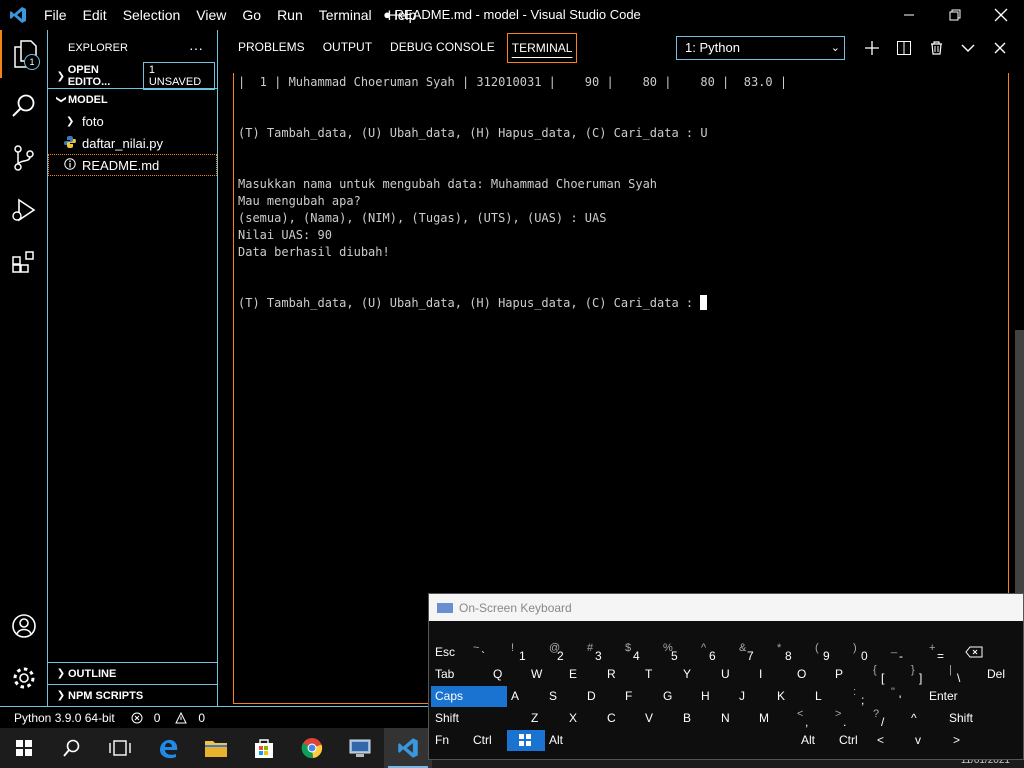 This screenshot has width=1024, height=768. I want to click on osk-key-symbol-11: {[, so click(888, 674).